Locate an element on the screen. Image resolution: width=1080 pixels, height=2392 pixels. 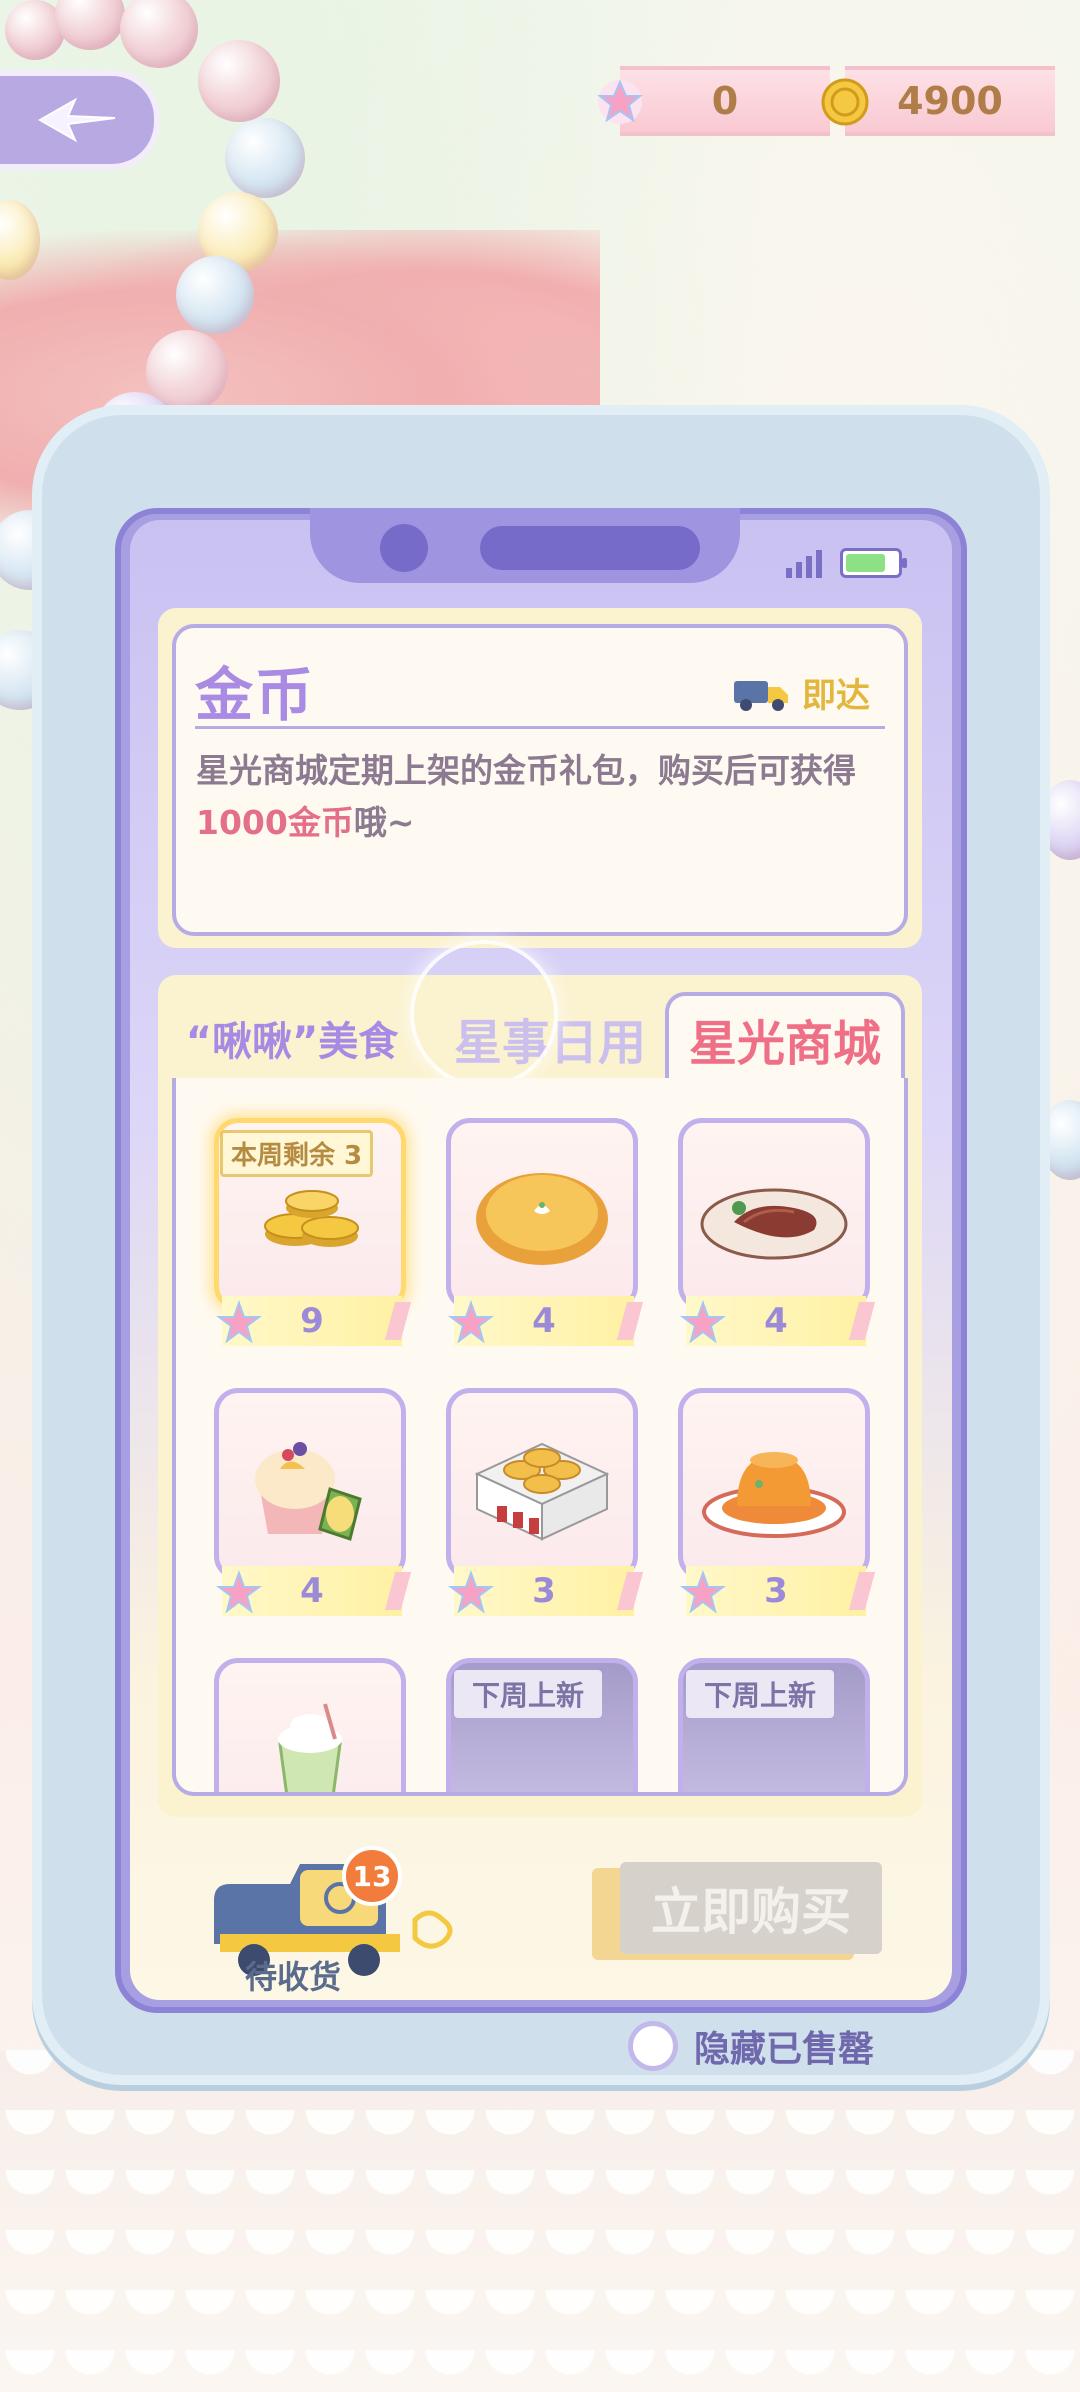
egg-tarts-icon is located at coordinates (542, 1491).